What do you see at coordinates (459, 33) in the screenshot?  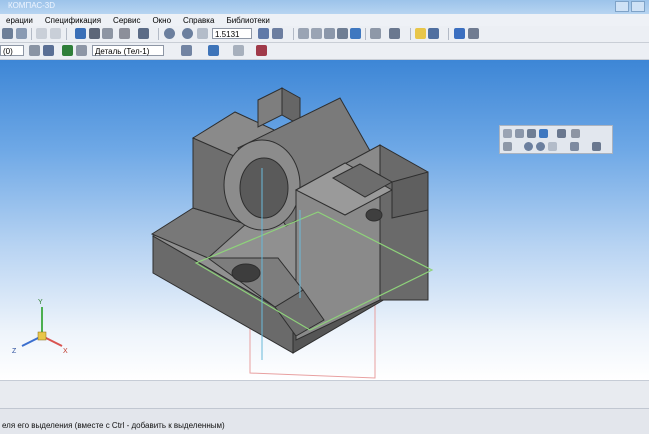 I see `library-icon` at bounding box center [459, 33].